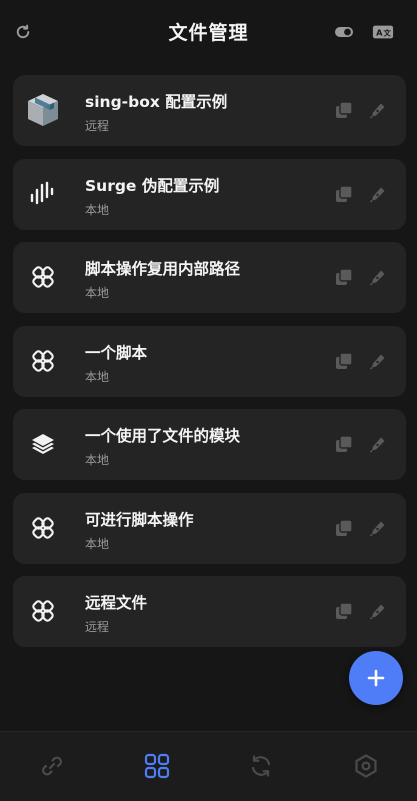 The height and width of the screenshot is (801, 417). Describe the element at coordinates (163, 436) in the screenshot. I see `file-name: 一个使用了文件的模块` at that location.